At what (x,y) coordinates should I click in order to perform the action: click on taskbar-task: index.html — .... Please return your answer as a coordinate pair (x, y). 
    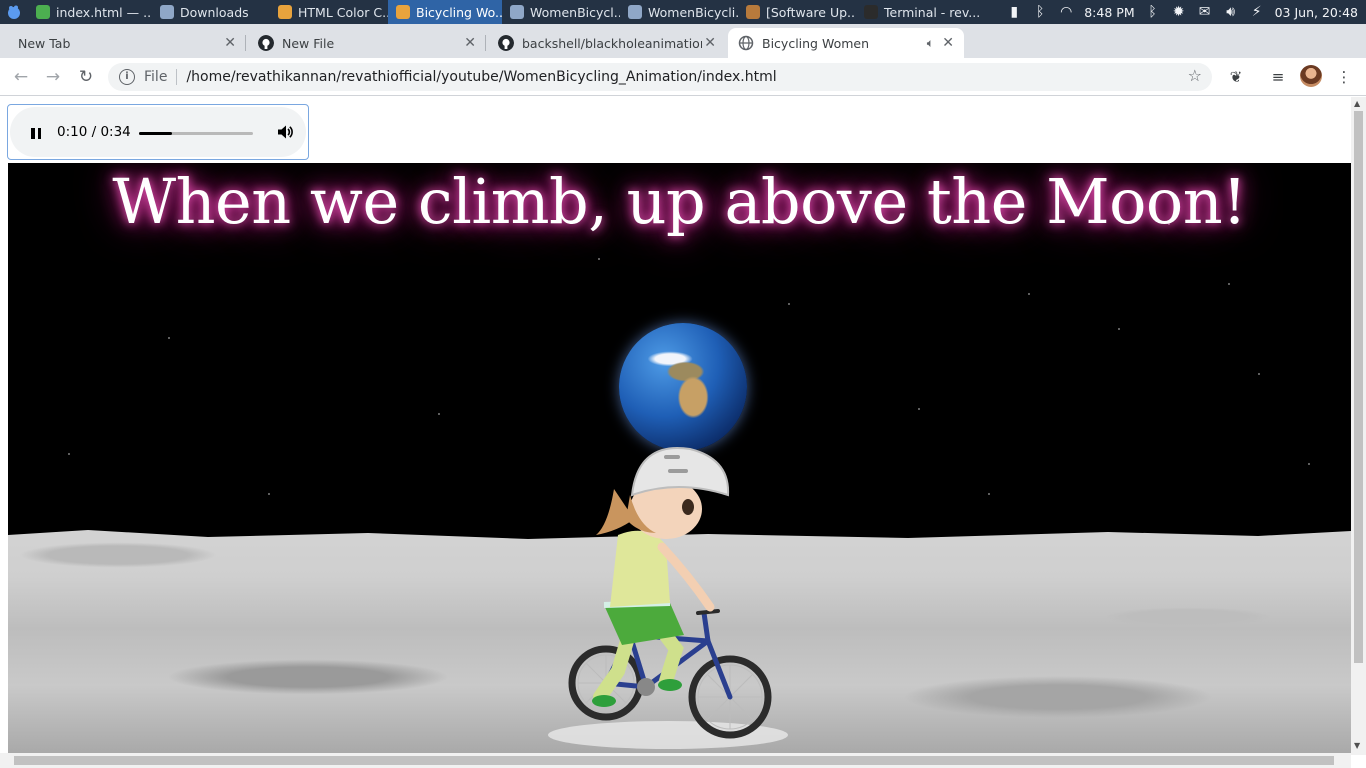
    Looking at the image, I should click on (90, 12).